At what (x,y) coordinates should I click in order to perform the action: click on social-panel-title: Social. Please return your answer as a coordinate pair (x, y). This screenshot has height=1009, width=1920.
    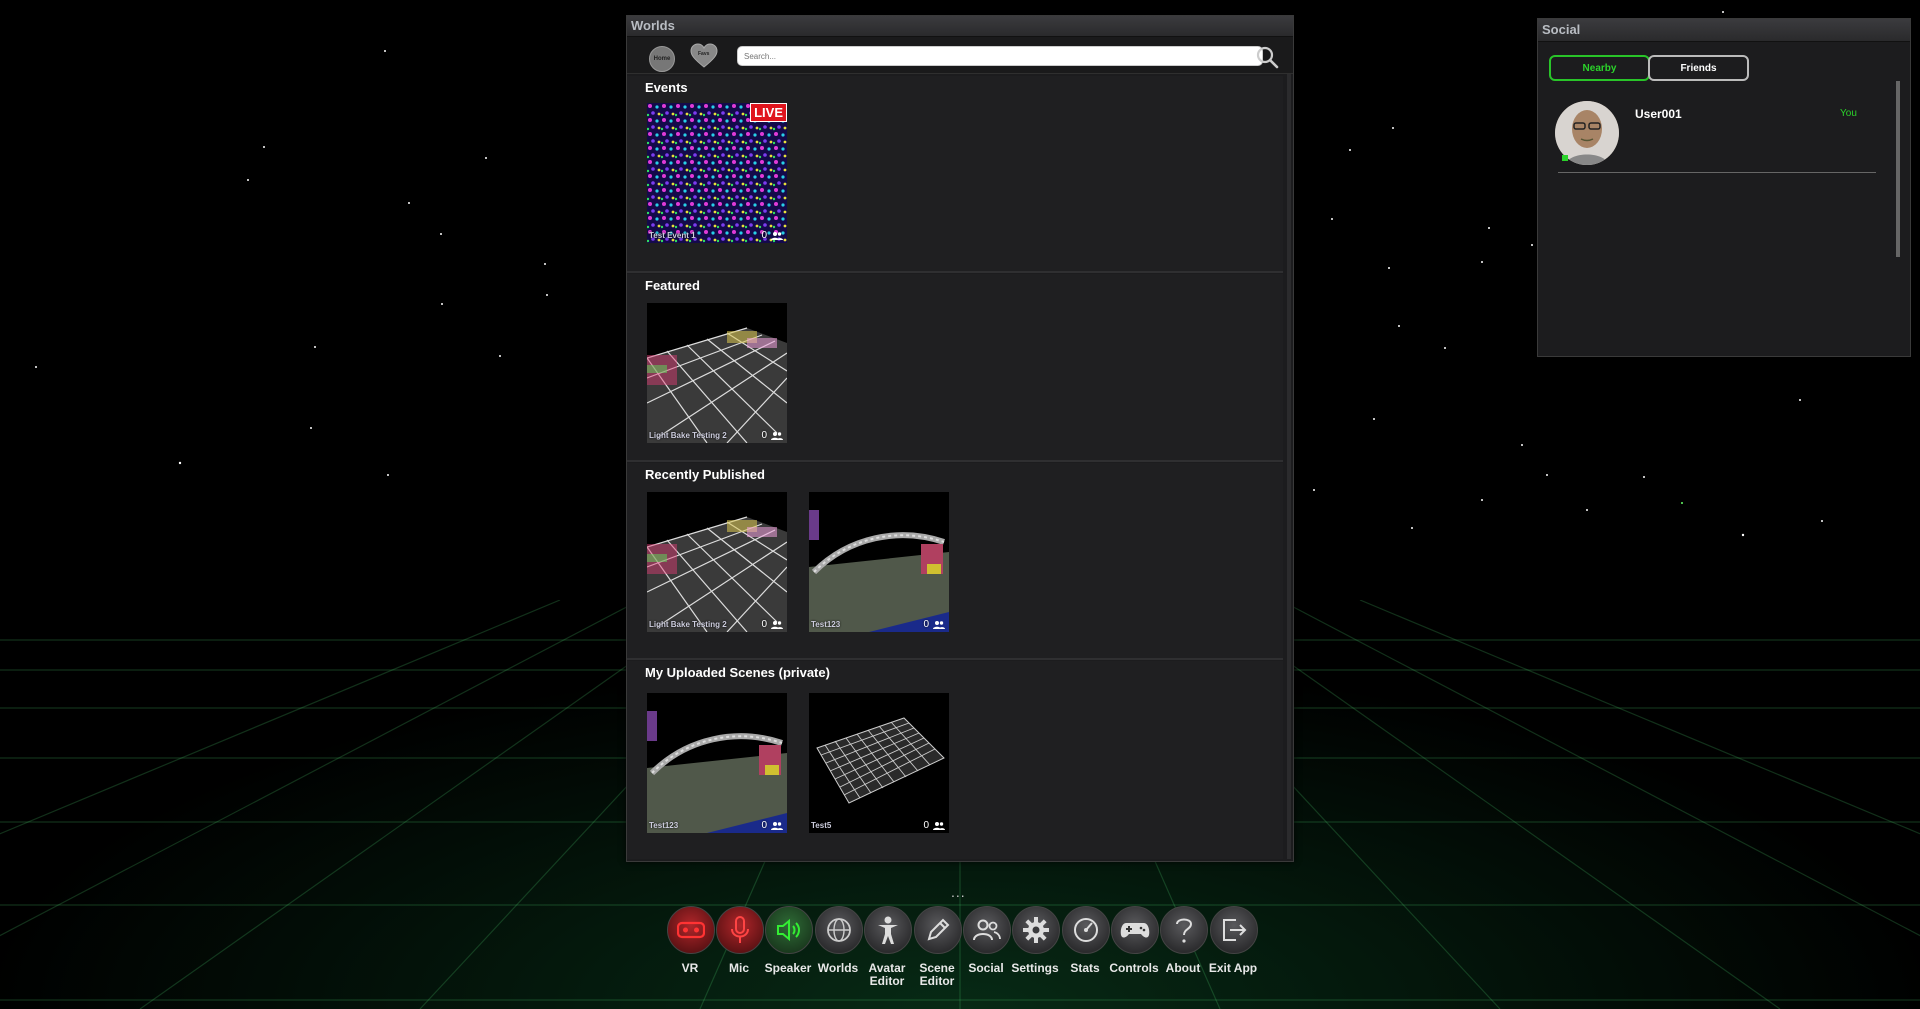
    Looking at the image, I should click on (1724, 30).